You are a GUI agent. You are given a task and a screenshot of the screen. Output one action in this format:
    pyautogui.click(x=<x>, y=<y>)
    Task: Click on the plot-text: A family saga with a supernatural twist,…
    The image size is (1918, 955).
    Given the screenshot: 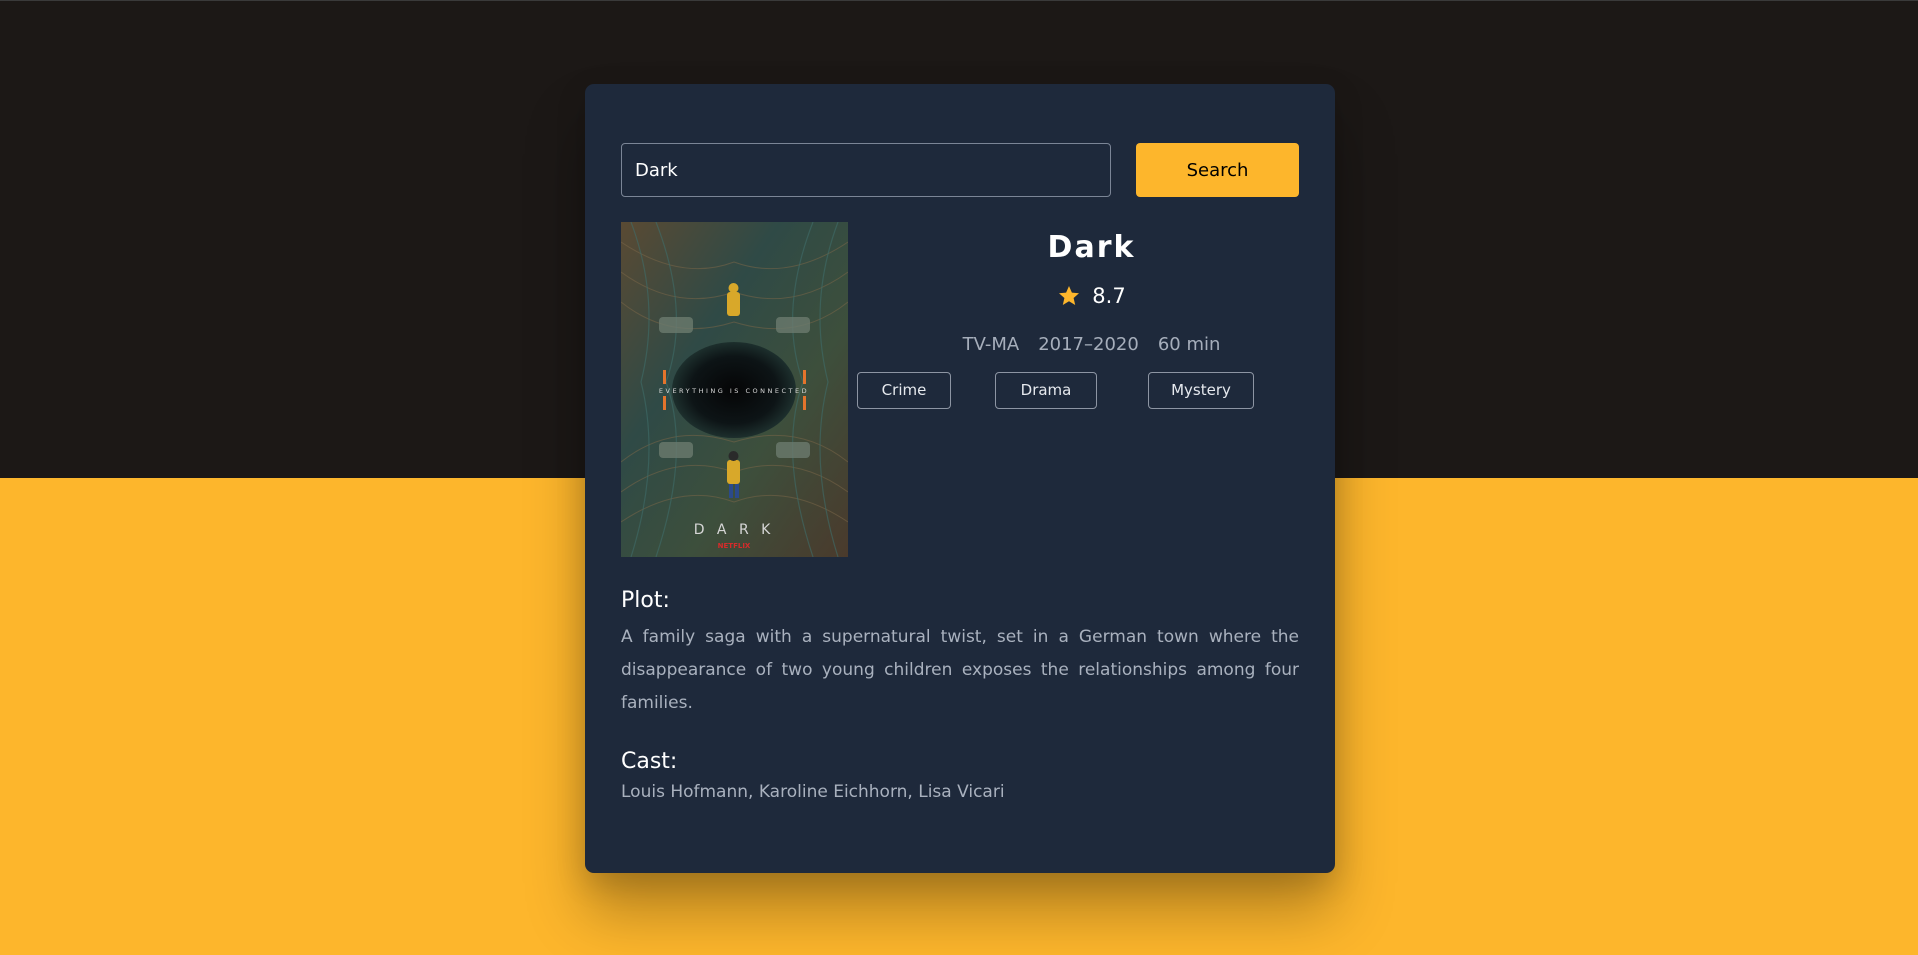 What is the action you would take?
    pyautogui.click(x=960, y=670)
    